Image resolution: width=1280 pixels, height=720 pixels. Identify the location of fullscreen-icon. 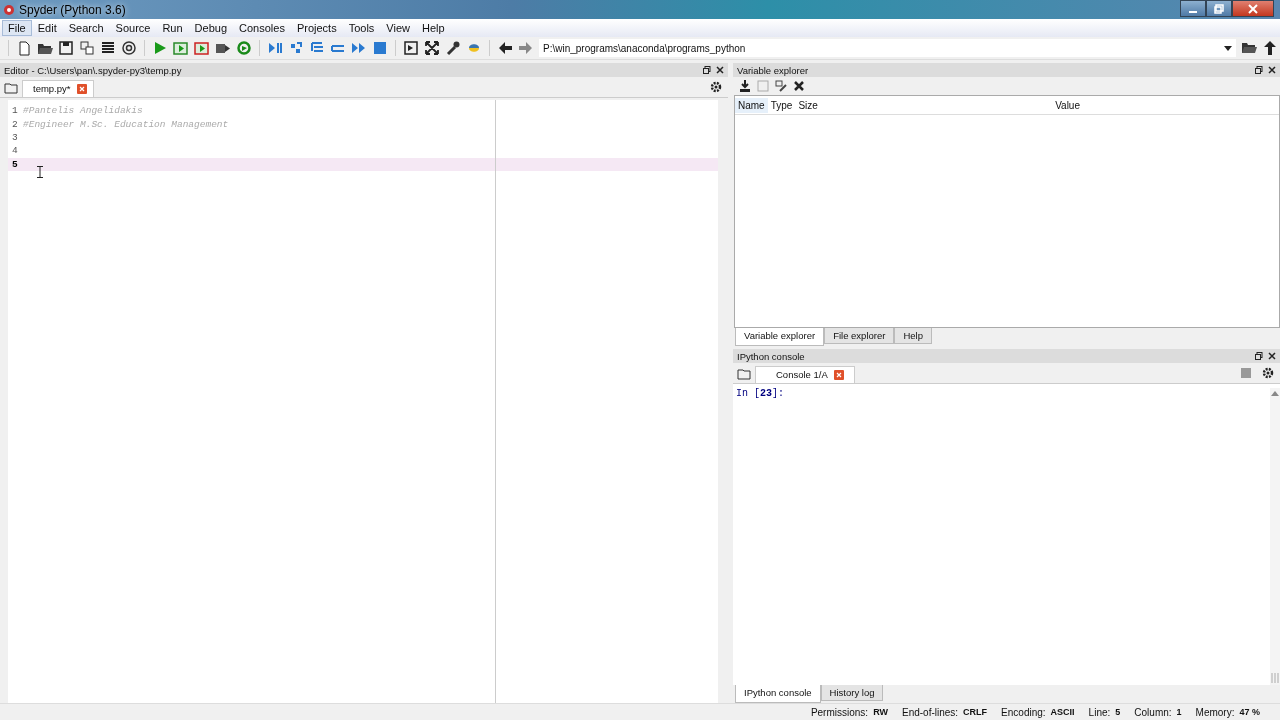
(432, 48).